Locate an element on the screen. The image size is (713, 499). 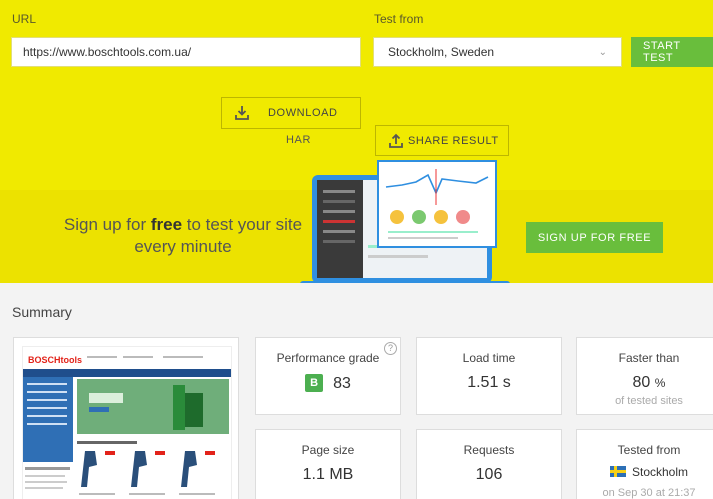
grade-badge: B is located at coordinates (314, 383).